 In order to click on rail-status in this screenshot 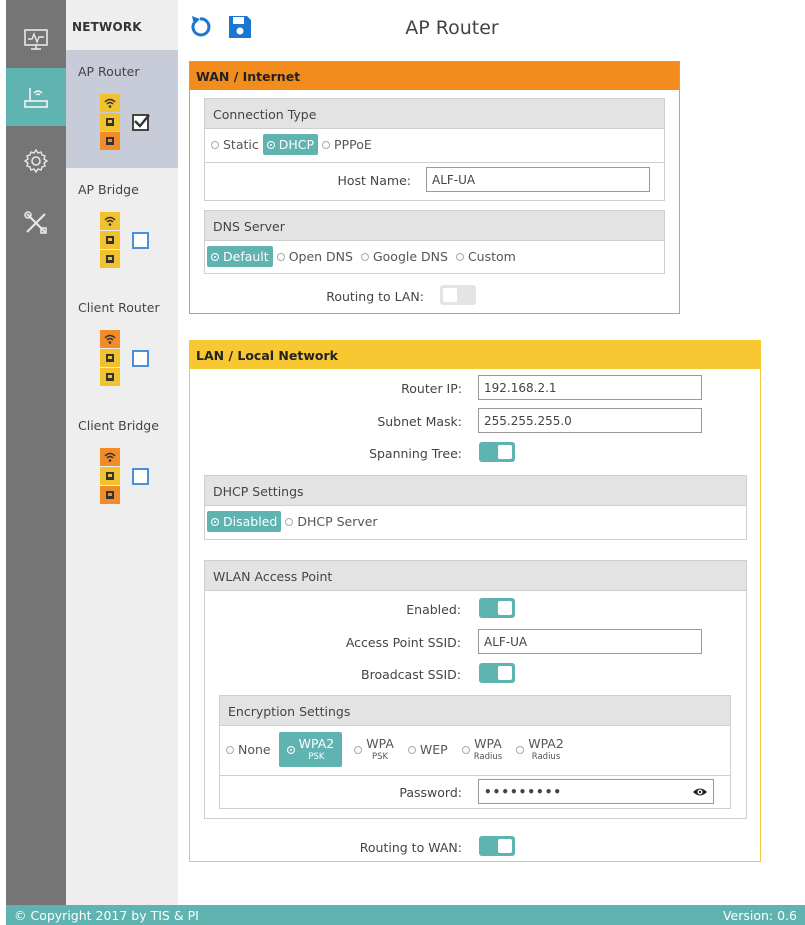, I will do `click(36, 39)`.